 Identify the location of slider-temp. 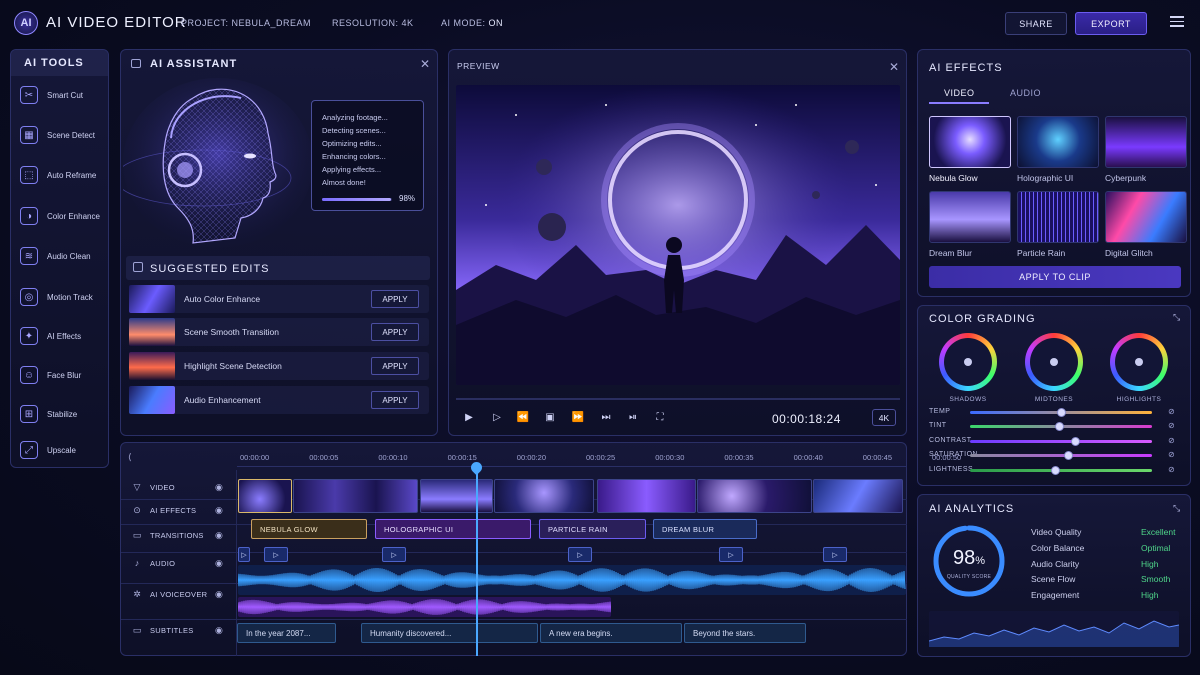
(1061, 412).